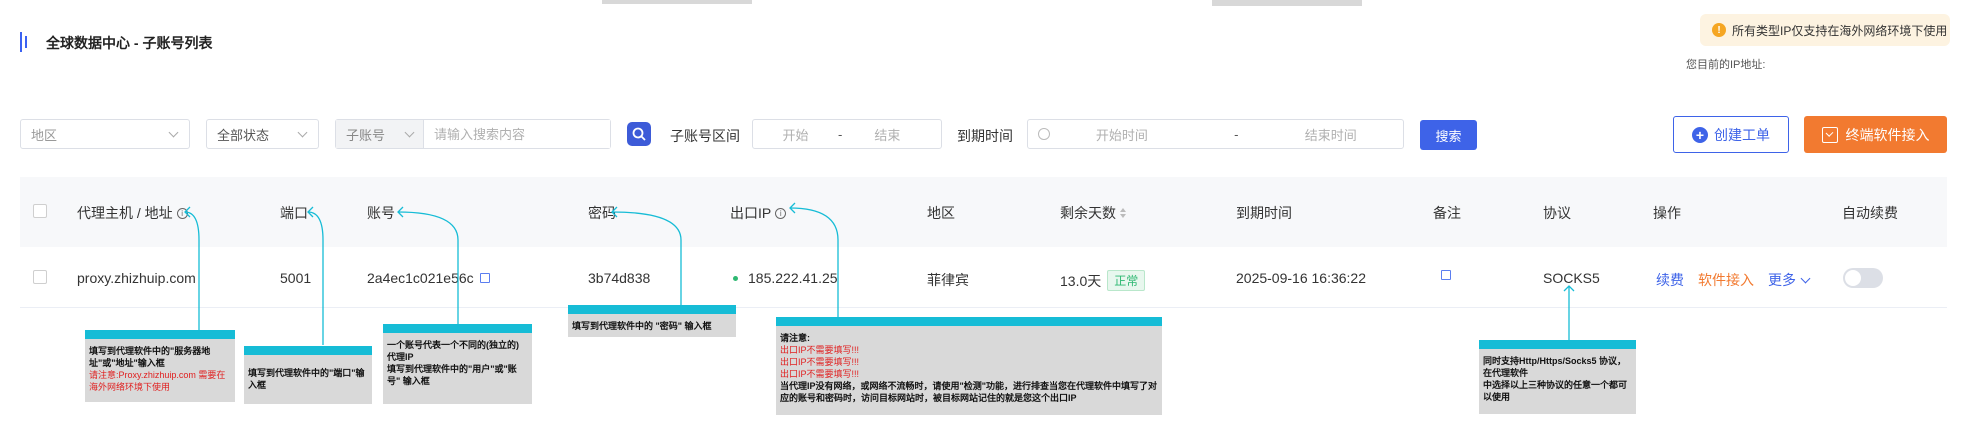  Describe the element at coordinates (795, 338) in the screenshot. I see `annotation-exit-ip-title: 请注意:` at that location.